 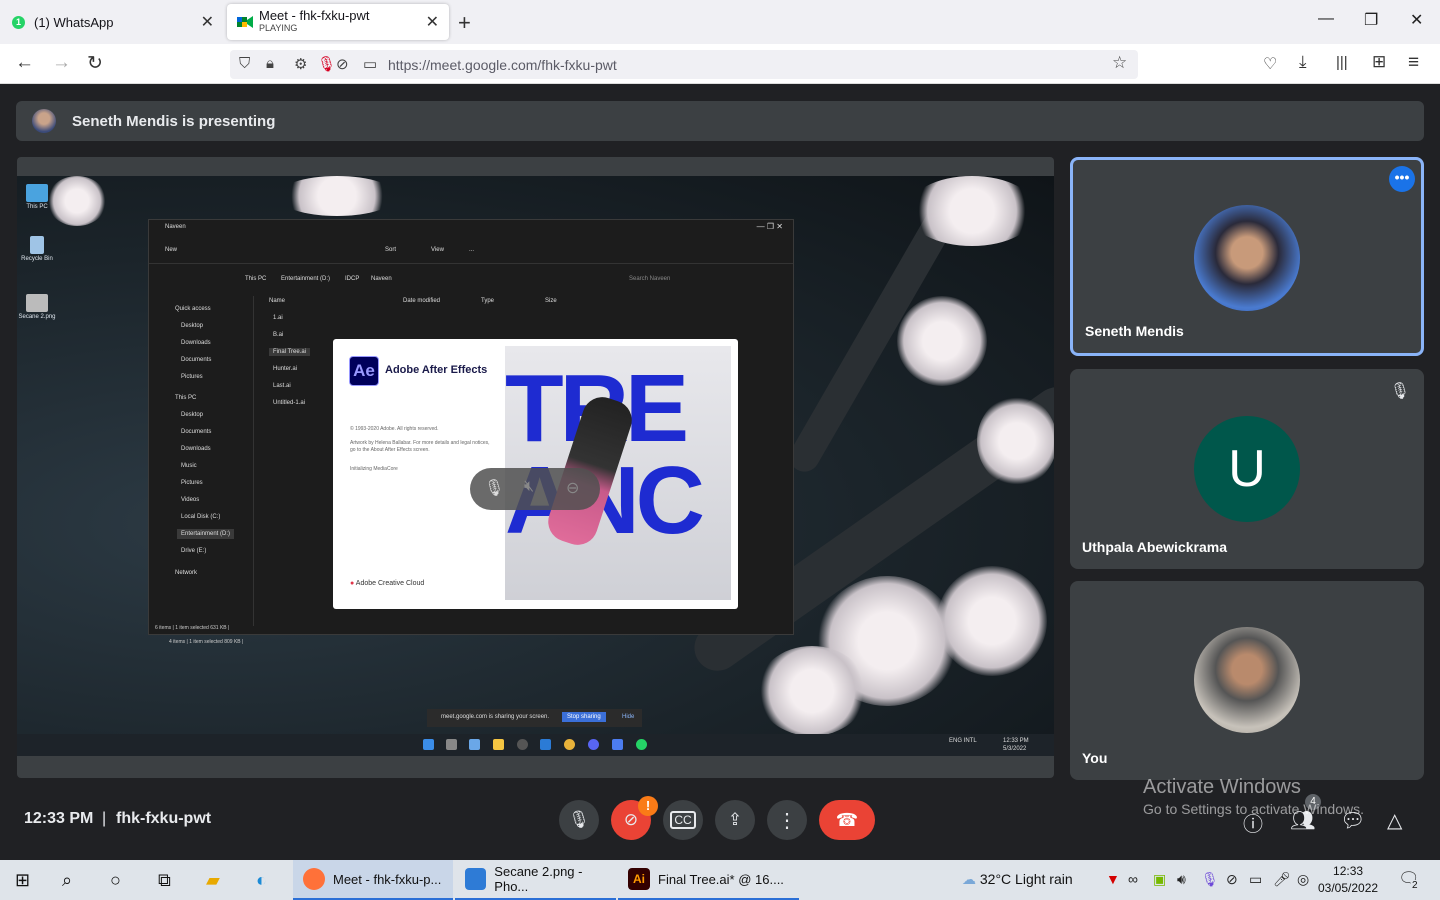 I want to click on desktop-icon-label: This PC, so click(x=37, y=207).